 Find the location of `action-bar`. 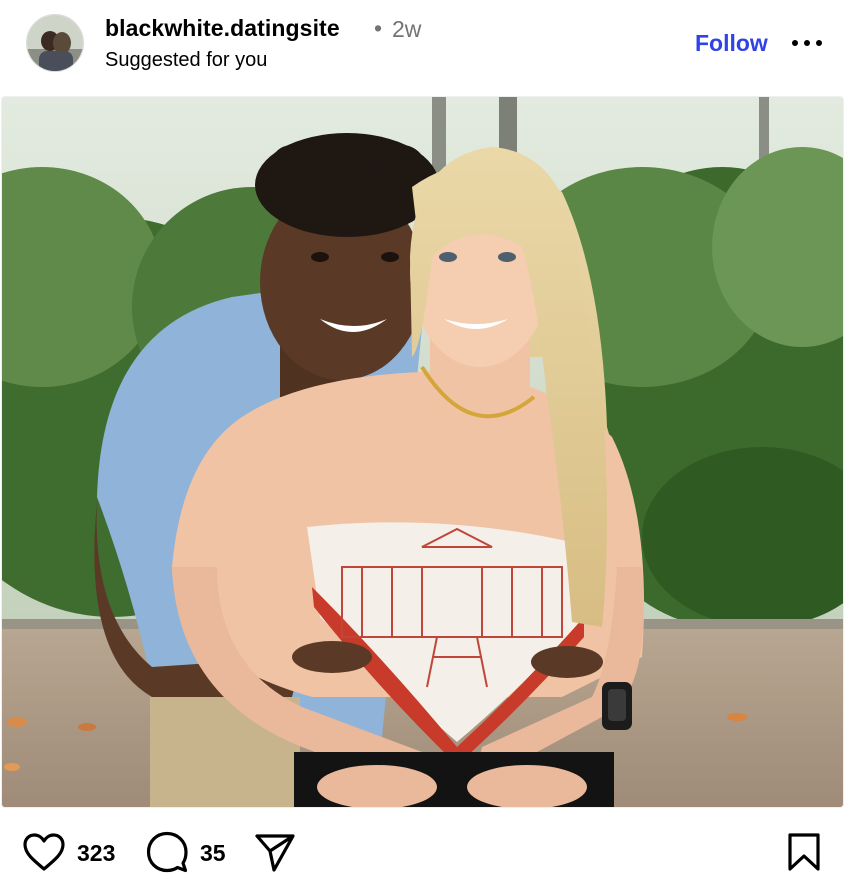

action-bar is located at coordinates (422, 849).